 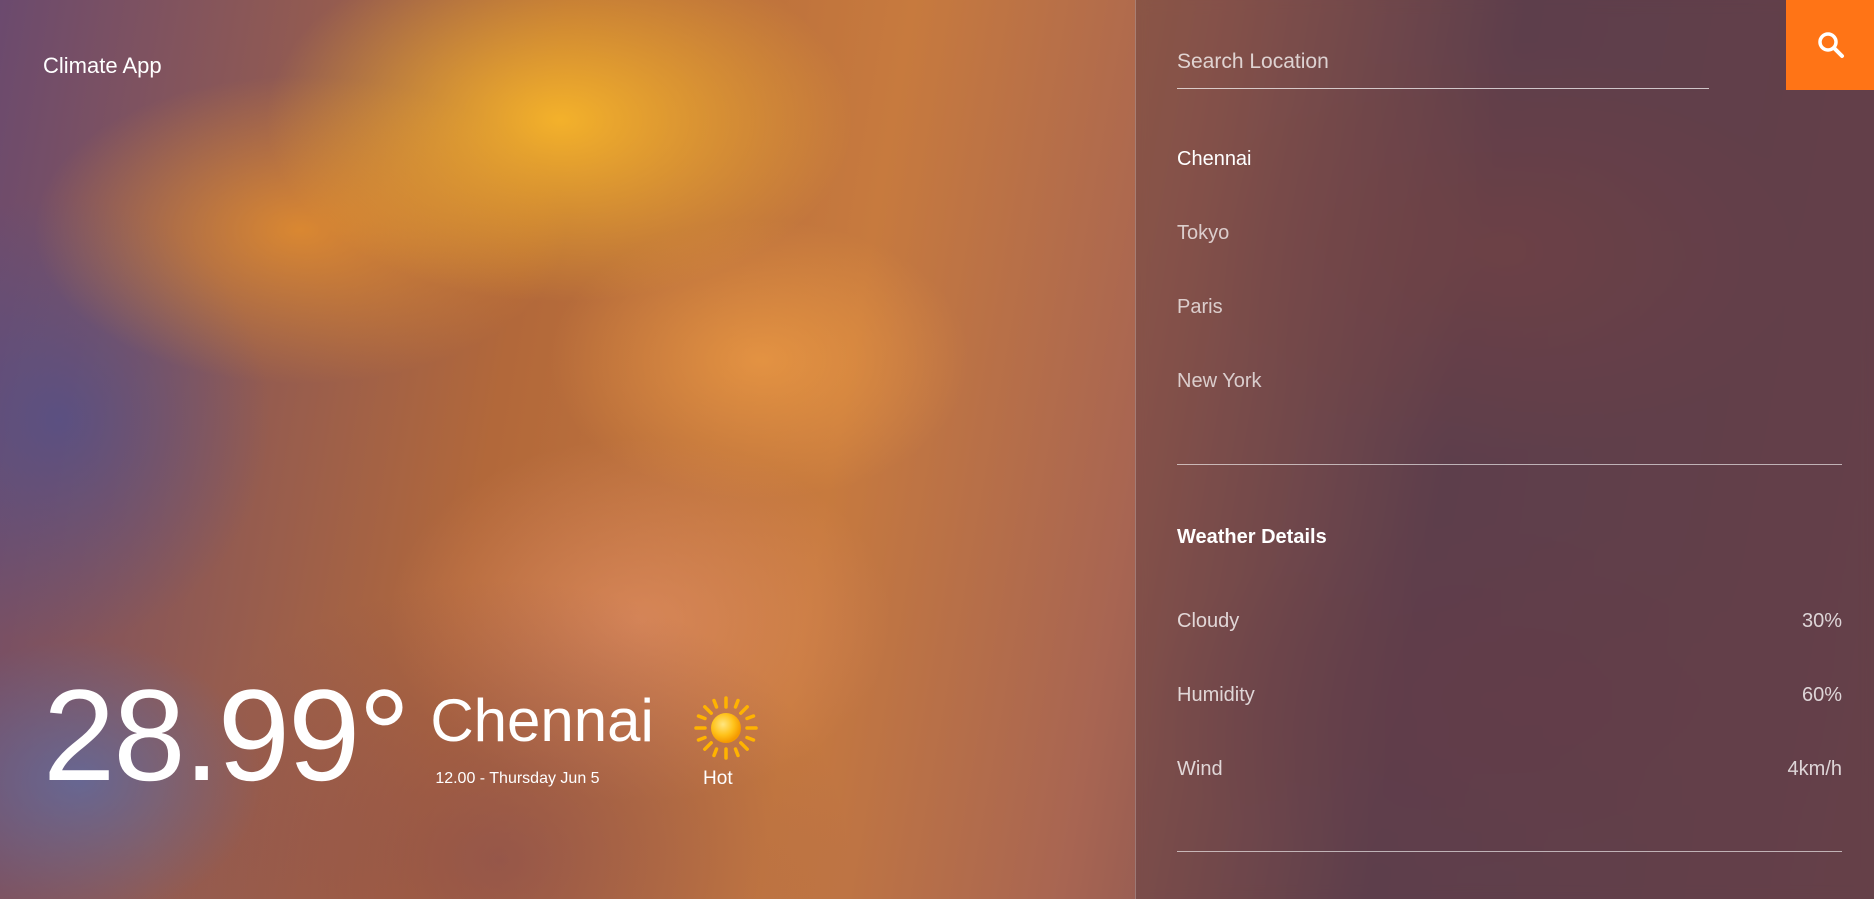 What do you see at coordinates (1208, 621) in the screenshot?
I see `detail-label: Cloudy` at bounding box center [1208, 621].